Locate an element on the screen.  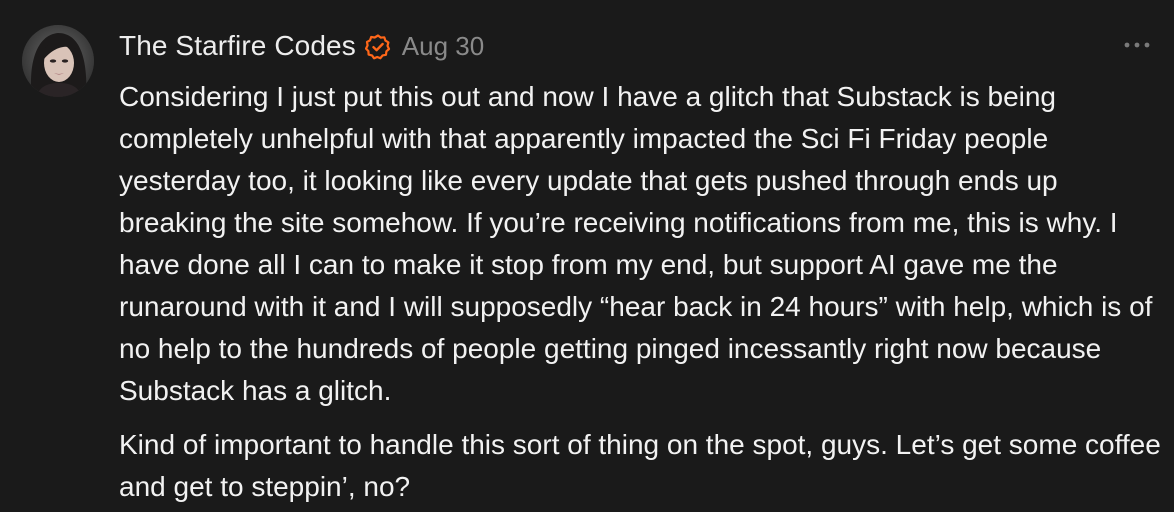
avatar-photo is located at coordinates (58, 61).